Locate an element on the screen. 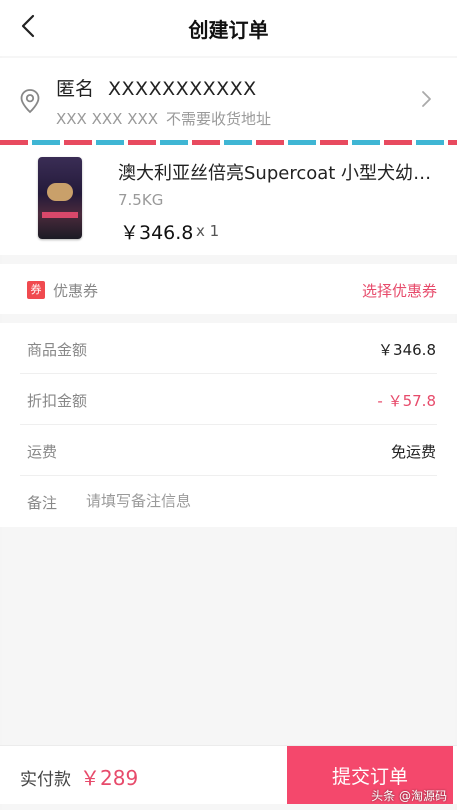  recipient-name-masked: XXXXXXXXXXX is located at coordinates (182, 89).